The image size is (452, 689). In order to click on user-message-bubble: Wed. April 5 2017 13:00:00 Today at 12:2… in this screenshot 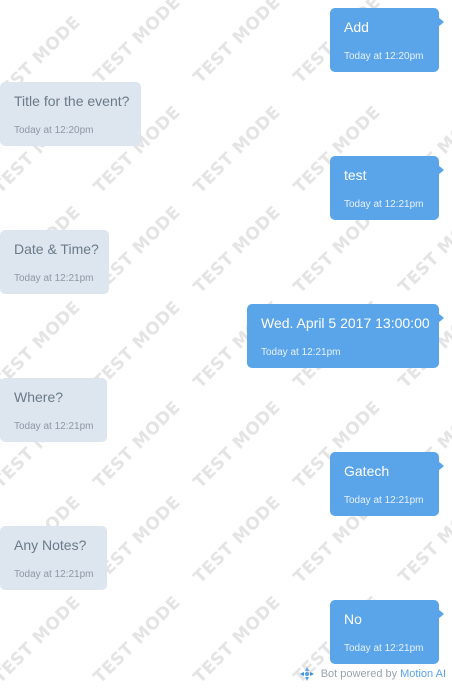, I will do `click(345, 336)`.